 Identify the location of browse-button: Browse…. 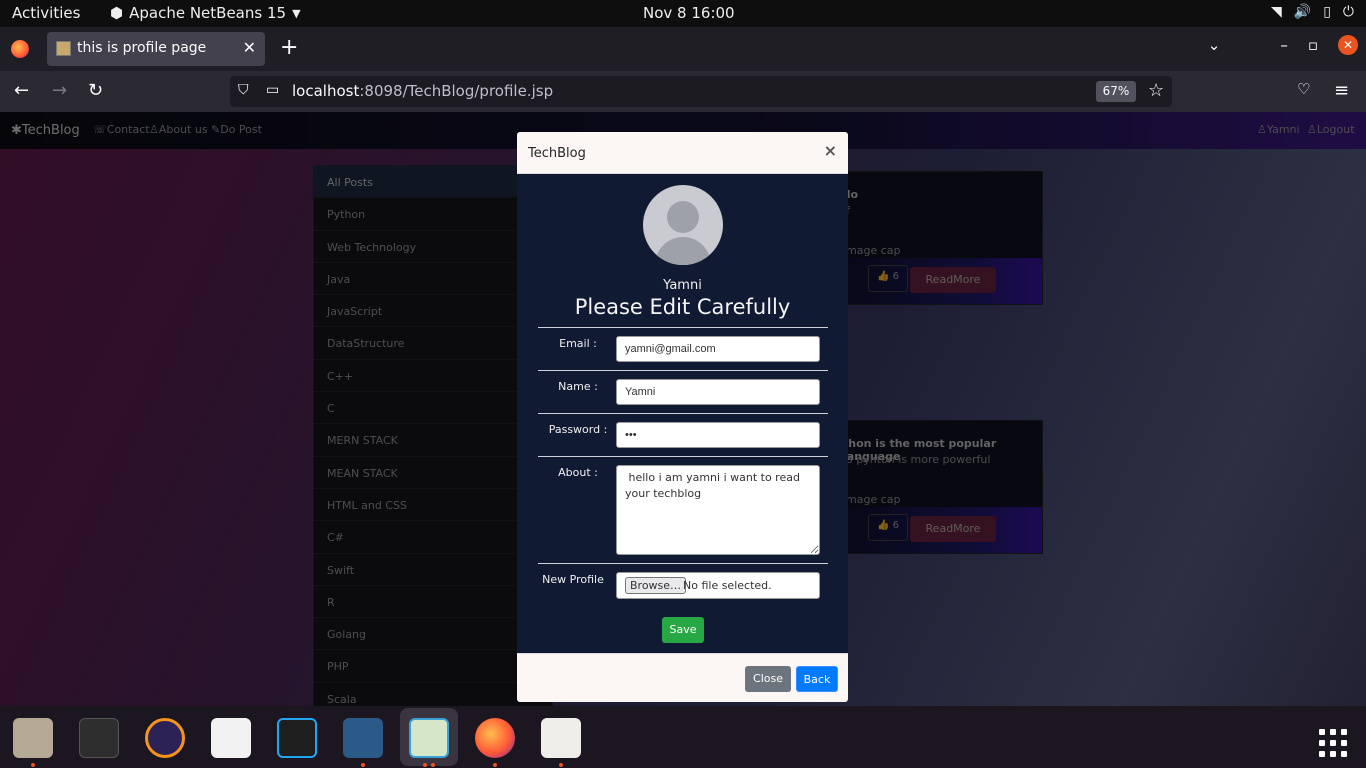
(656, 585).